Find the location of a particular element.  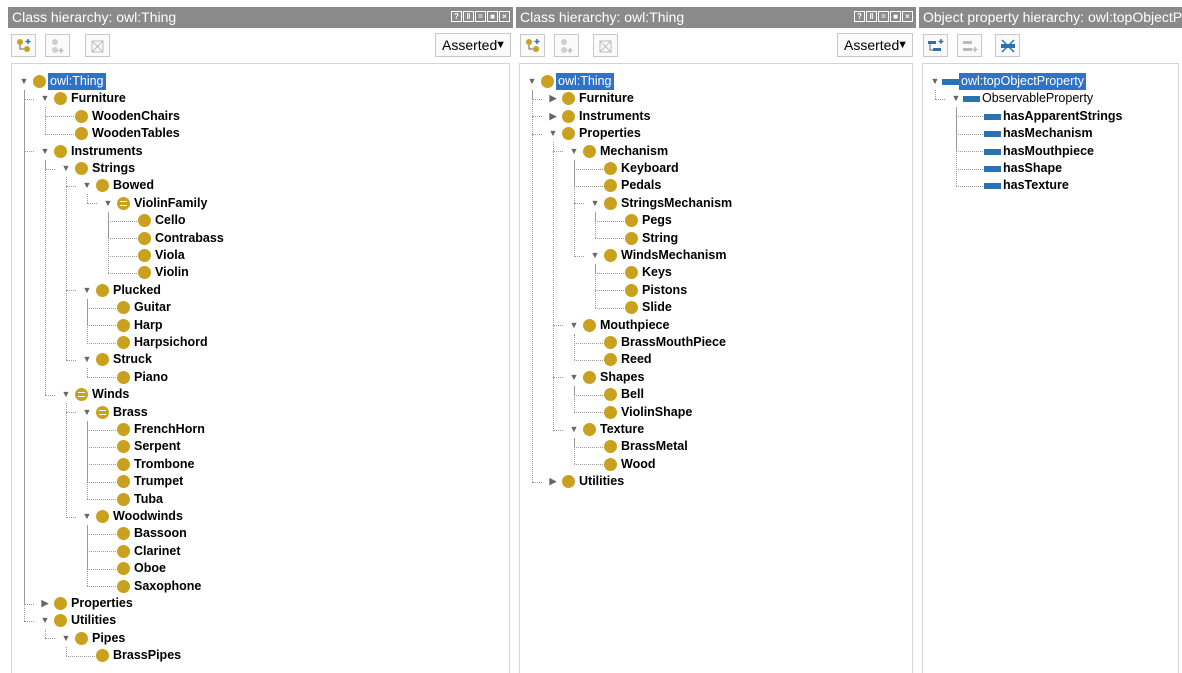

object-property-icon is located at coordinates (950, 82).